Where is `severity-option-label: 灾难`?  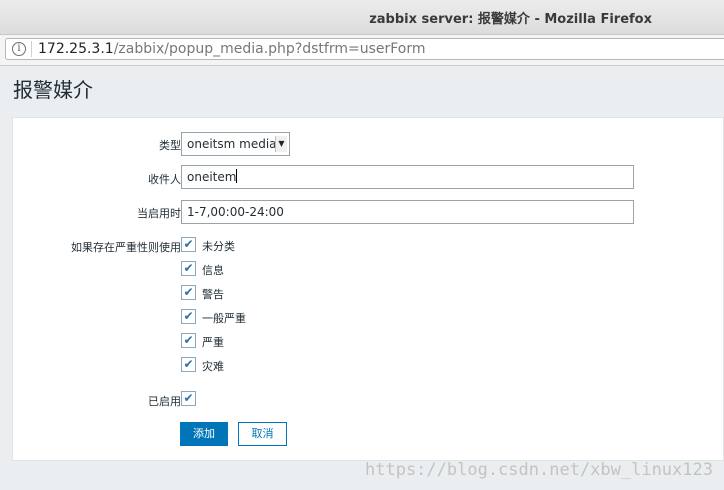
severity-option-label: 灾难 is located at coordinates (213, 366).